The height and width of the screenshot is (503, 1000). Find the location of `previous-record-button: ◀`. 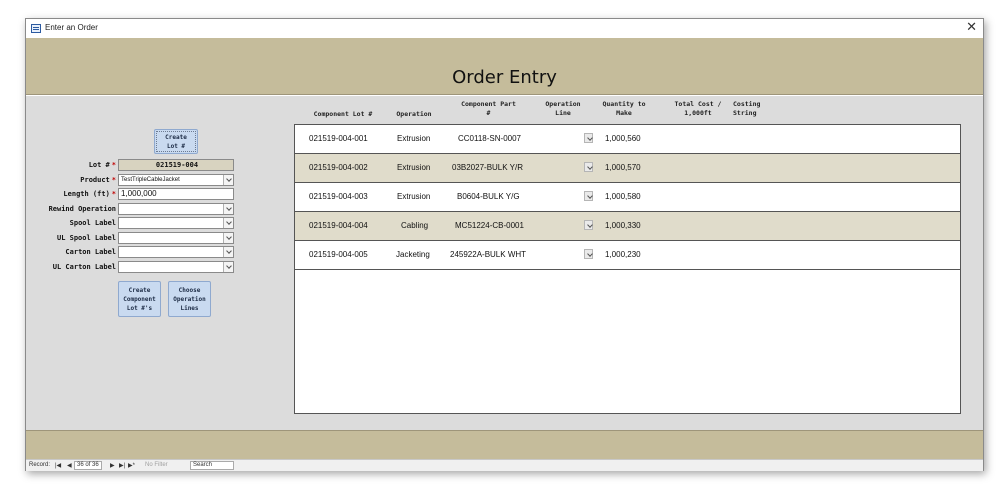

previous-record-button: ◀ is located at coordinates (69, 465).